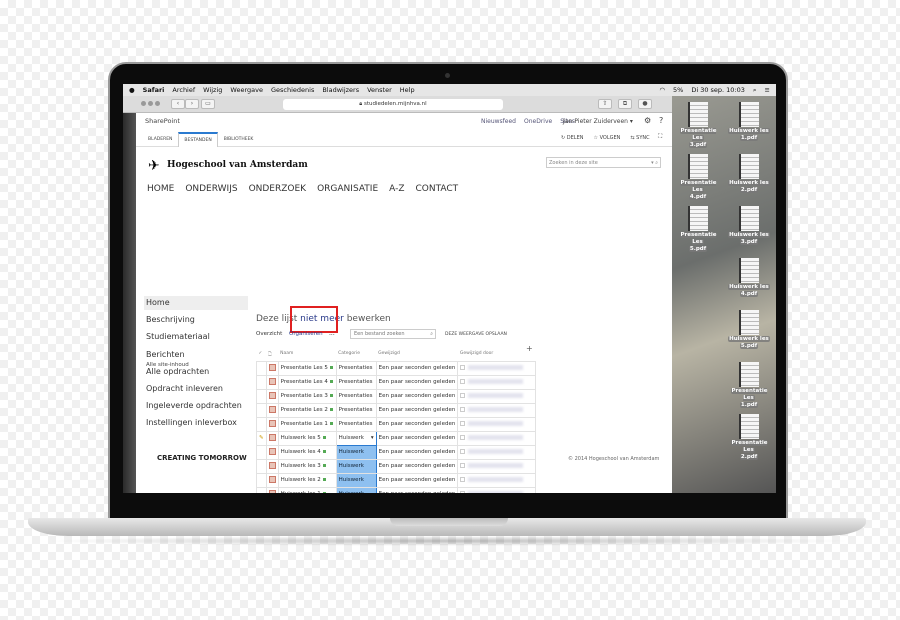  I want to click on ribbon-tab-bestanden: BESTANDEN, so click(198, 139).